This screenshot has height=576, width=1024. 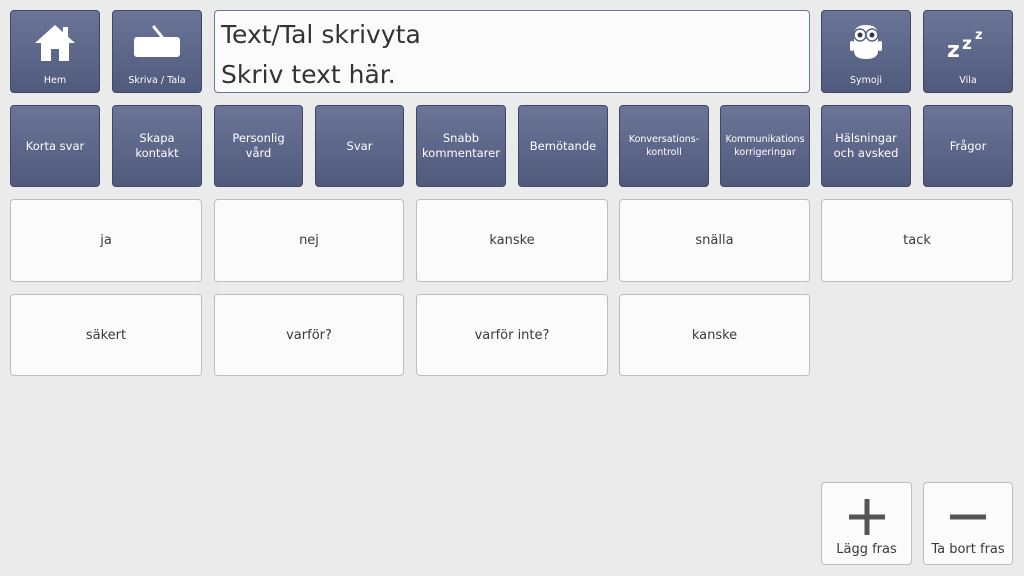 What do you see at coordinates (512, 51) in the screenshot?
I see `message-text-area: Text/Tal skrivyta Skriv text här.` at bounding box center [512, 51].